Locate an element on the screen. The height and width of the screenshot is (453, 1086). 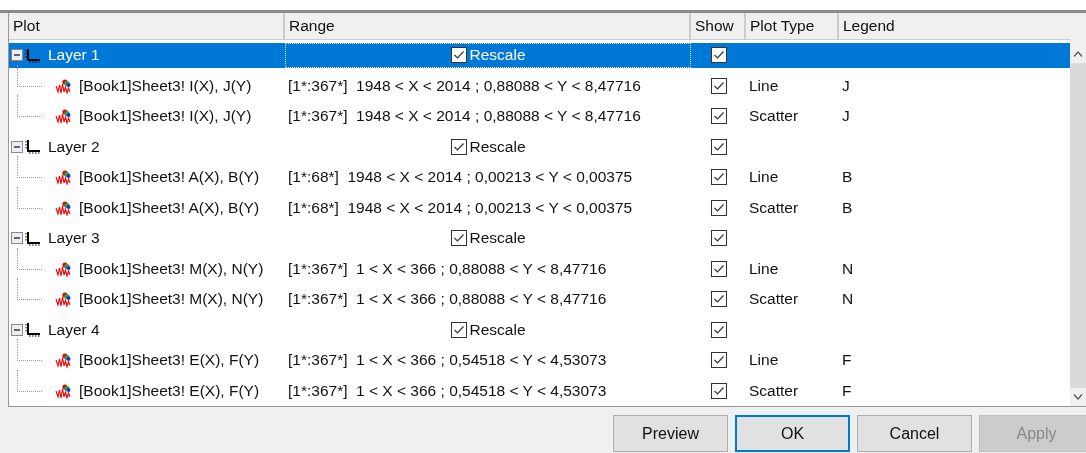
column-header: Range is located at coordinates (488, 26).